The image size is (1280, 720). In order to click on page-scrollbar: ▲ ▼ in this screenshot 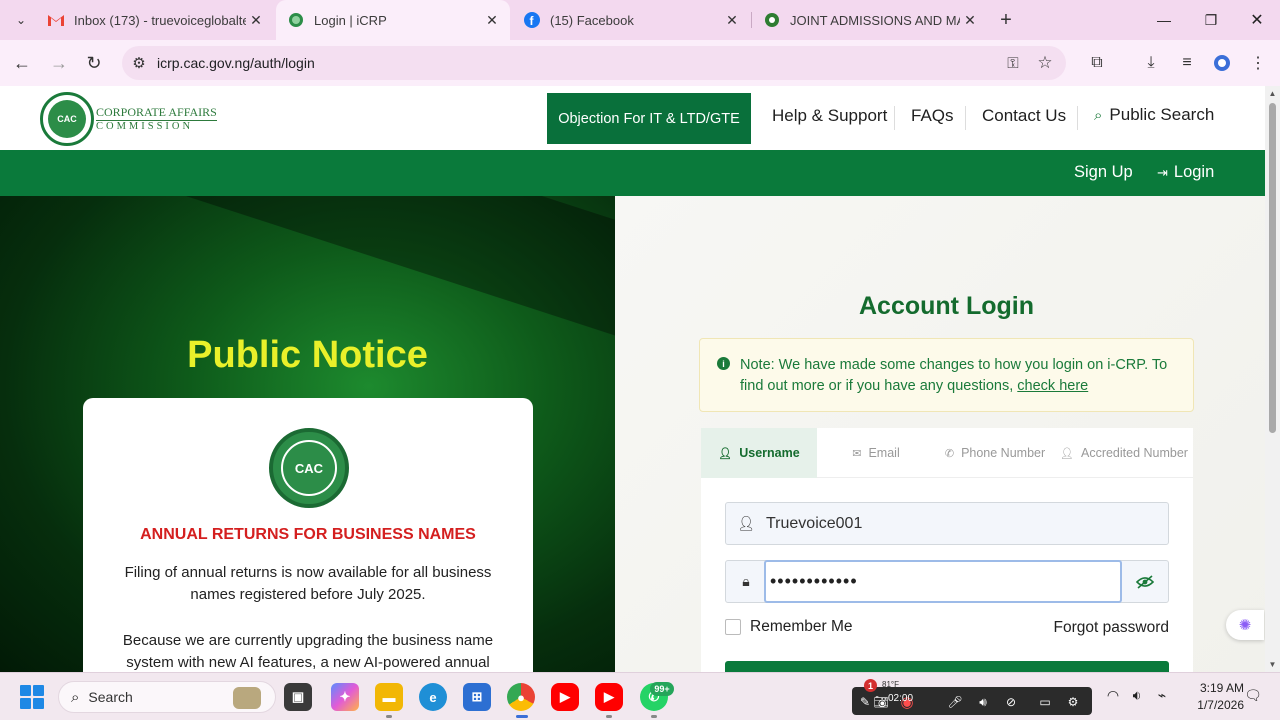, I will do `click(1272, 379)`.